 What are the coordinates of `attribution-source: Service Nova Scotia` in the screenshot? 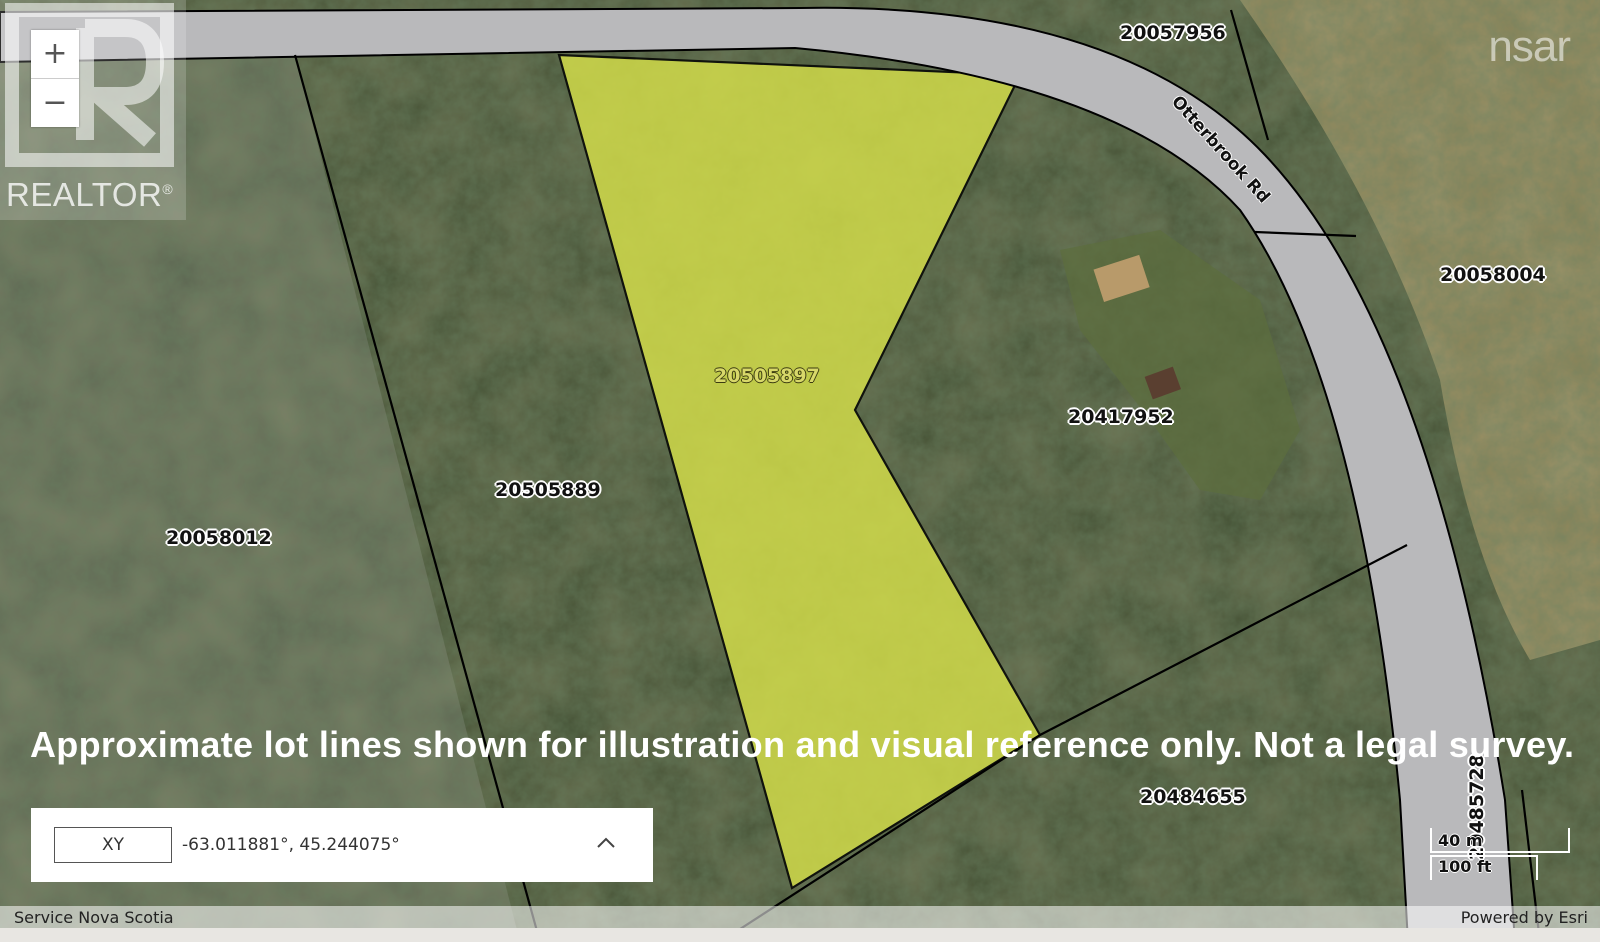 It's located at (94, 917).